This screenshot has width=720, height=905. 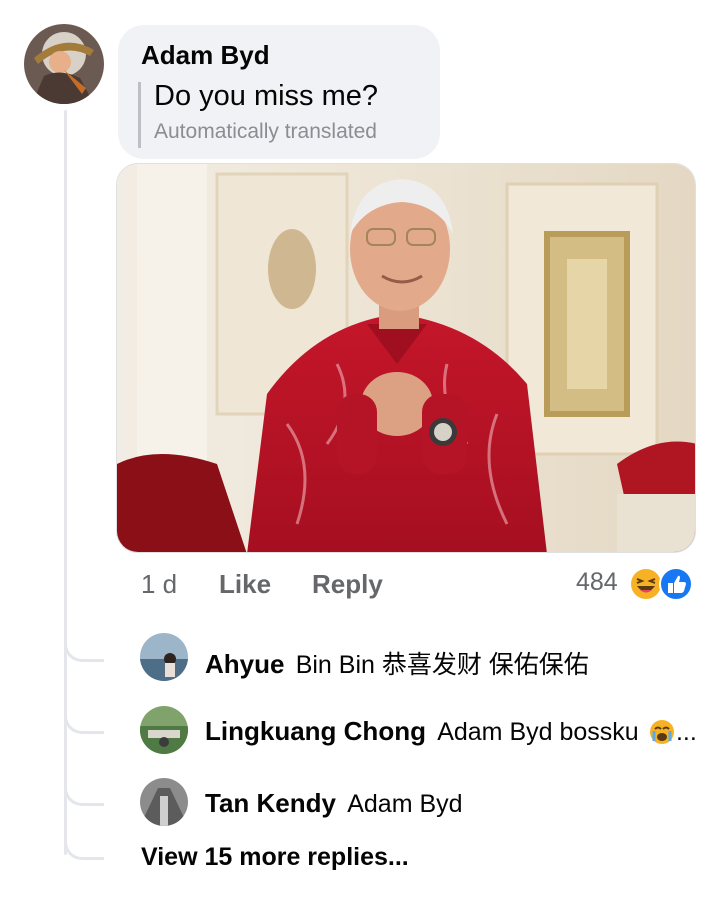 I want to click on haha-icon, so click(x=646, y=584).